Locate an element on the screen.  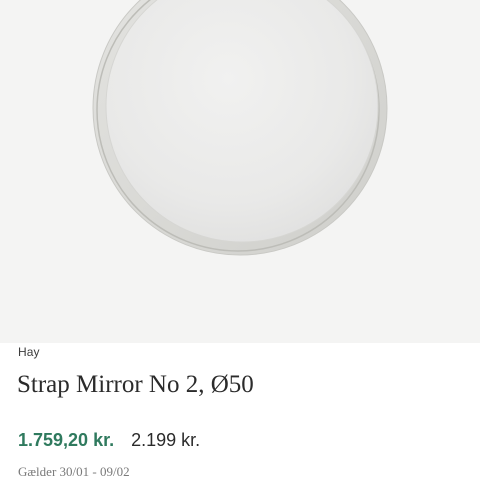
regular-price: 2.199 kr. is located at coordinates (166, 440).